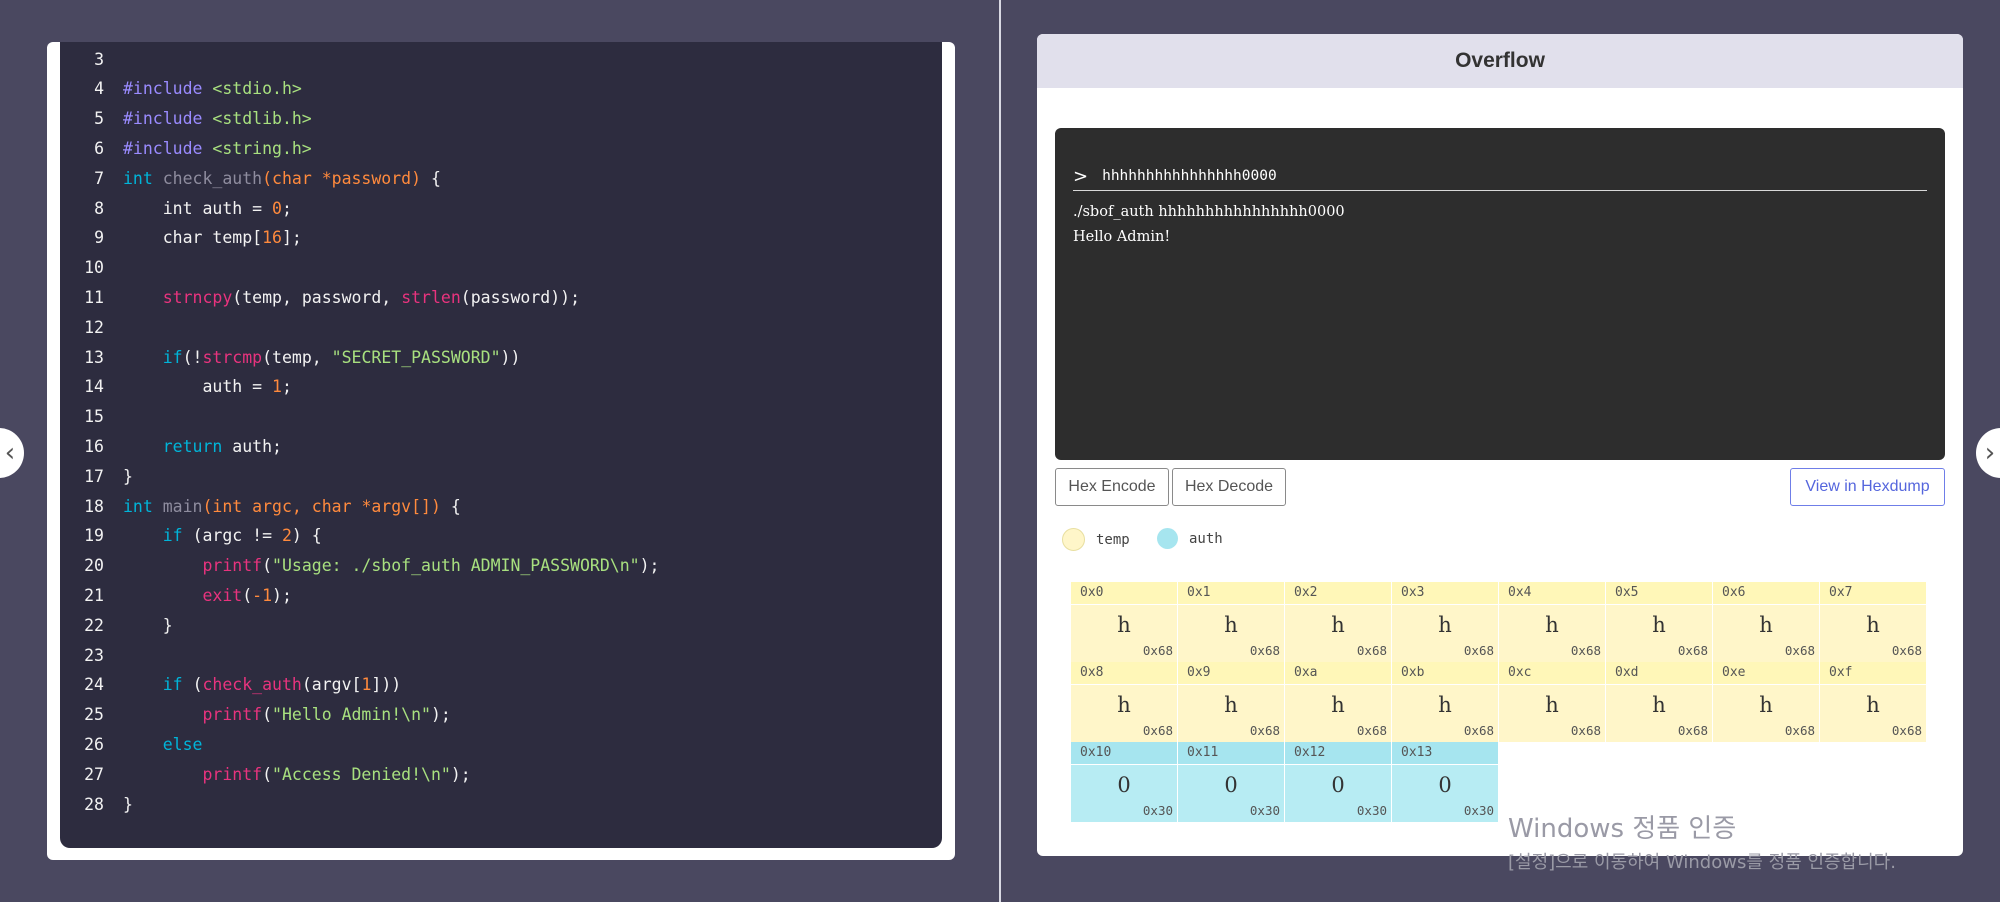  I want to click on code-line: 26 else, so click(131, 744).